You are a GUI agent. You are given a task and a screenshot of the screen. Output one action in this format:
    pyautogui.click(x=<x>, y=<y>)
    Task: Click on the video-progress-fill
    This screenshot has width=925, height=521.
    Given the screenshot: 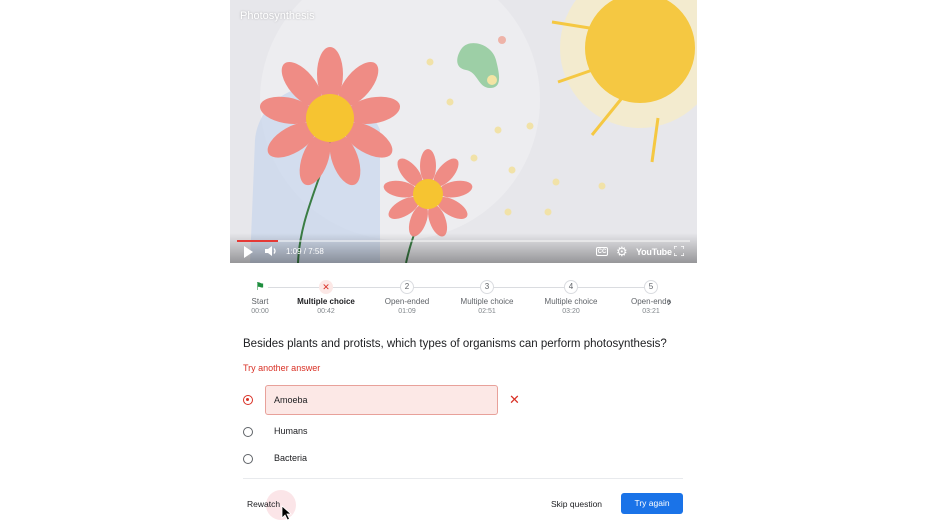 What is the action you would take?
    pyautogui.click(x=257, y=241)
    